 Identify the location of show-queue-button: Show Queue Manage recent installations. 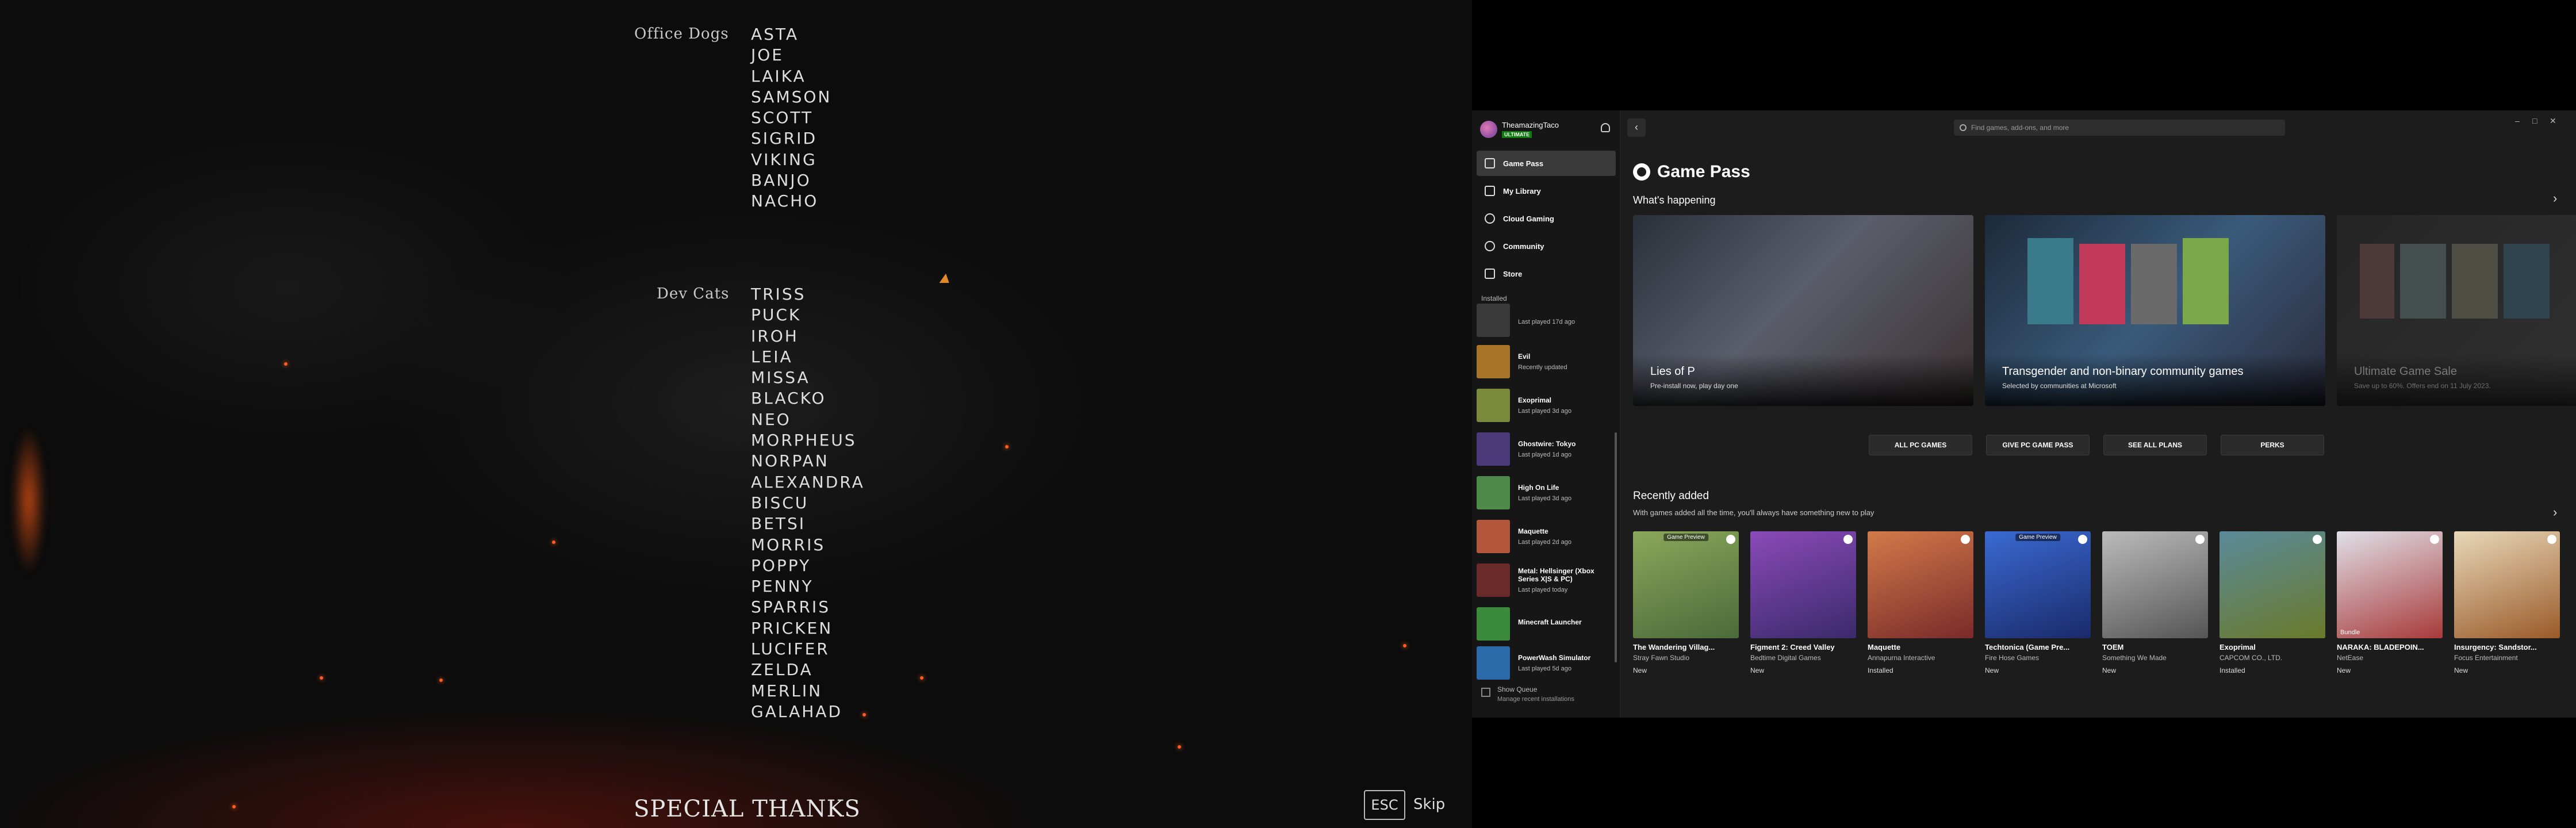
(1527, 694).